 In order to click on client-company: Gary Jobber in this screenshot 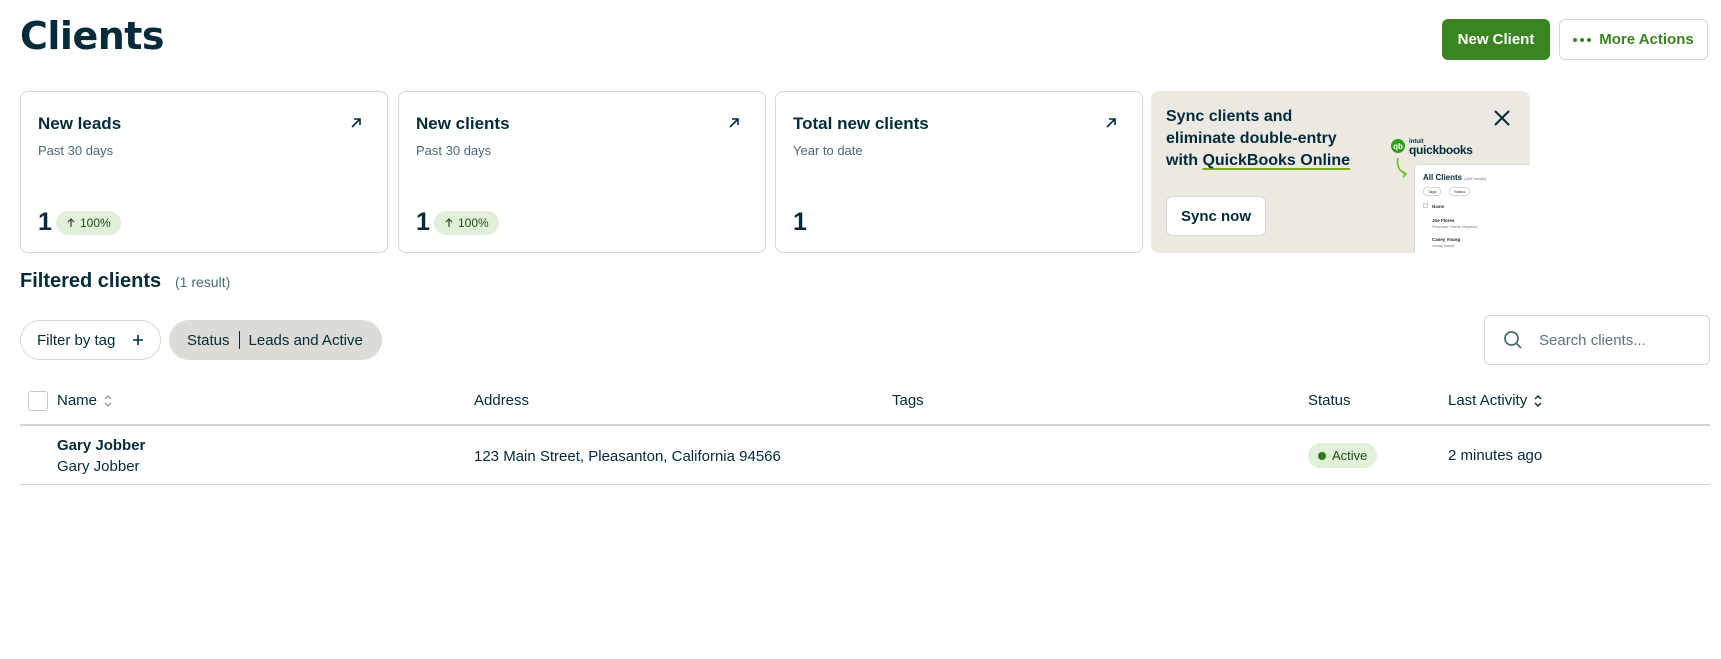, I will do `click(98, 466)`.